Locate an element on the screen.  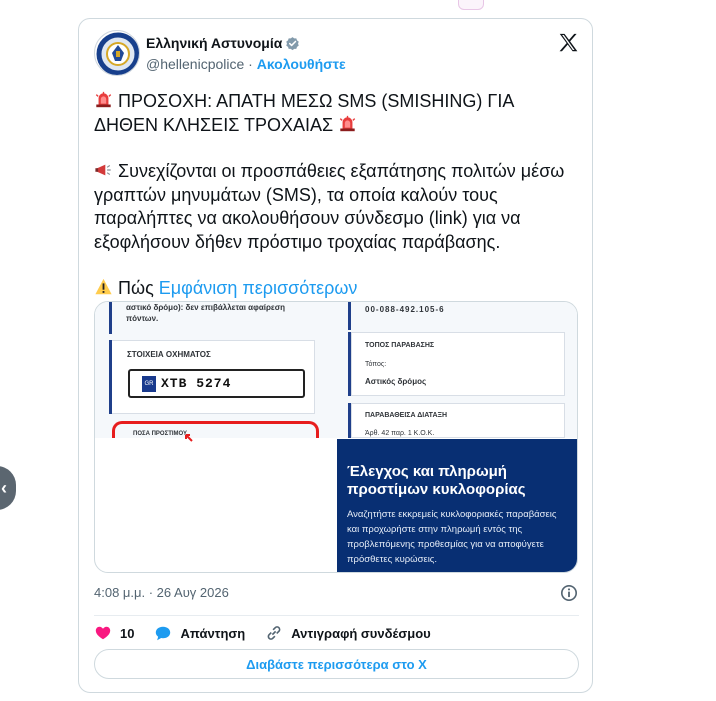
reference-number: 00-088-492.105-6 is located at coordinates (405, 309).